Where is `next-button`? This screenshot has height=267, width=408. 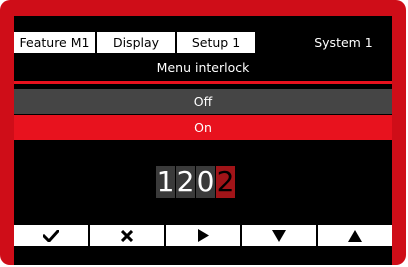 next-button is located at coordinates (203, 235).